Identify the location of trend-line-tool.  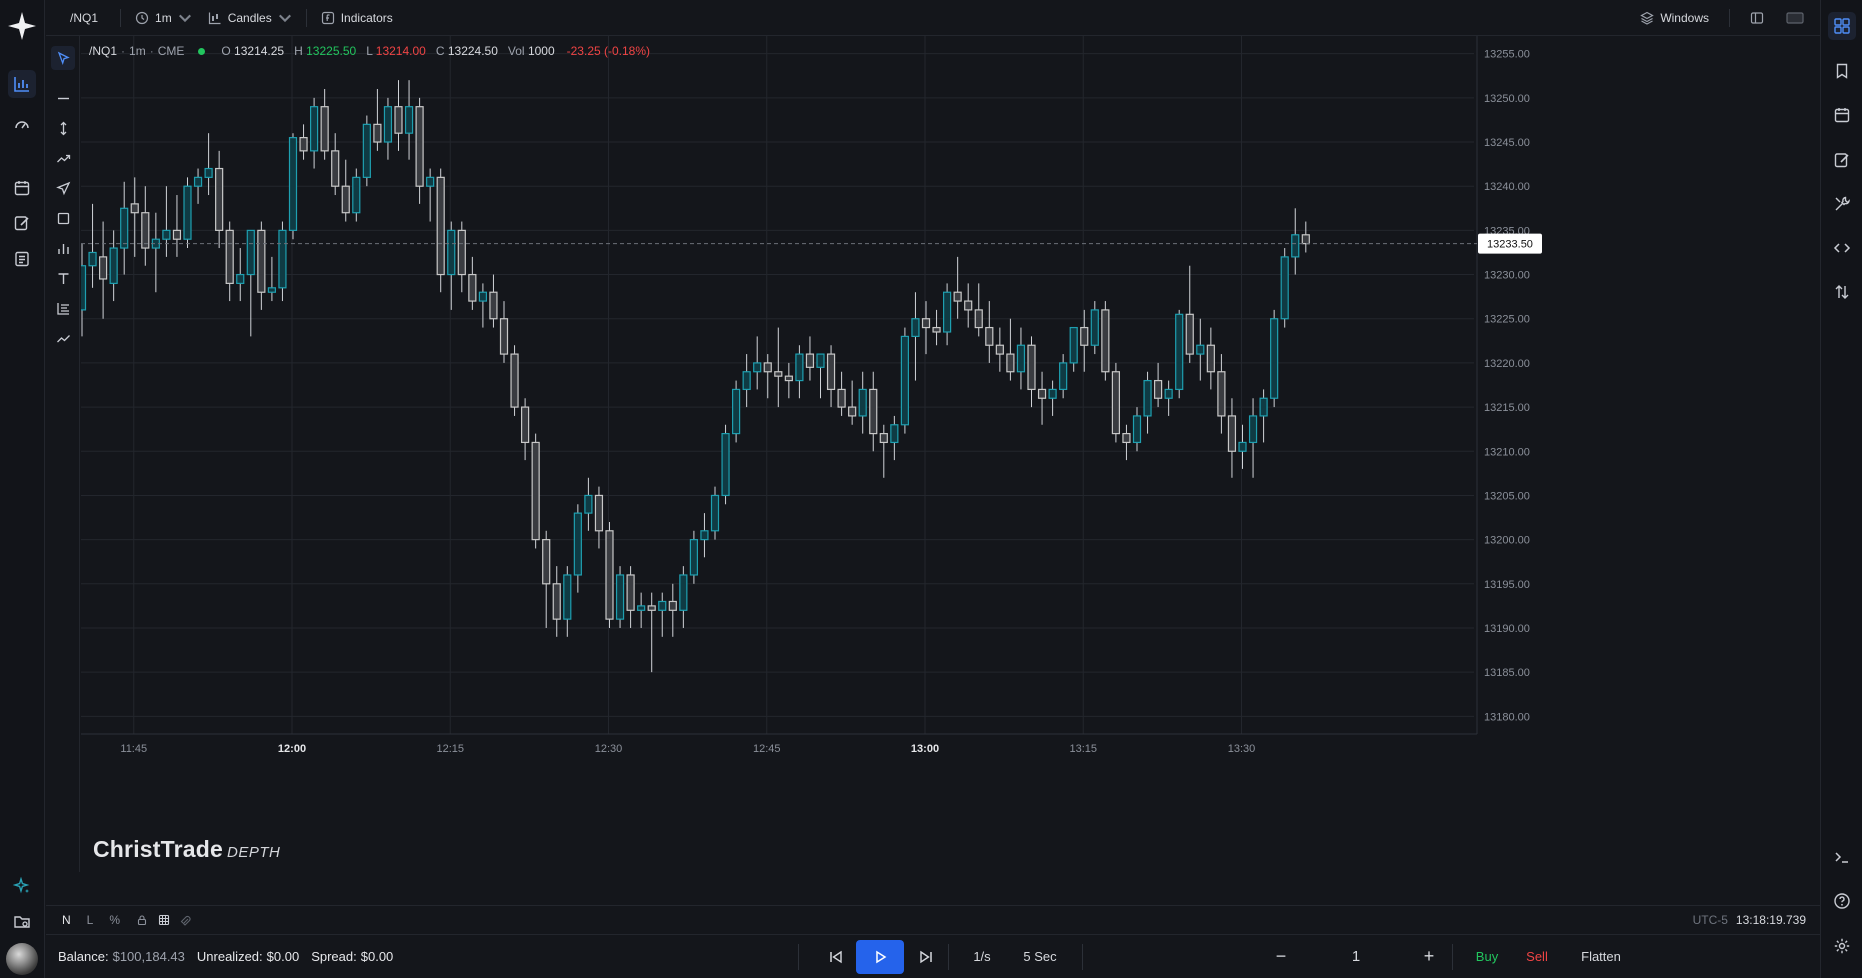
(63, 158).